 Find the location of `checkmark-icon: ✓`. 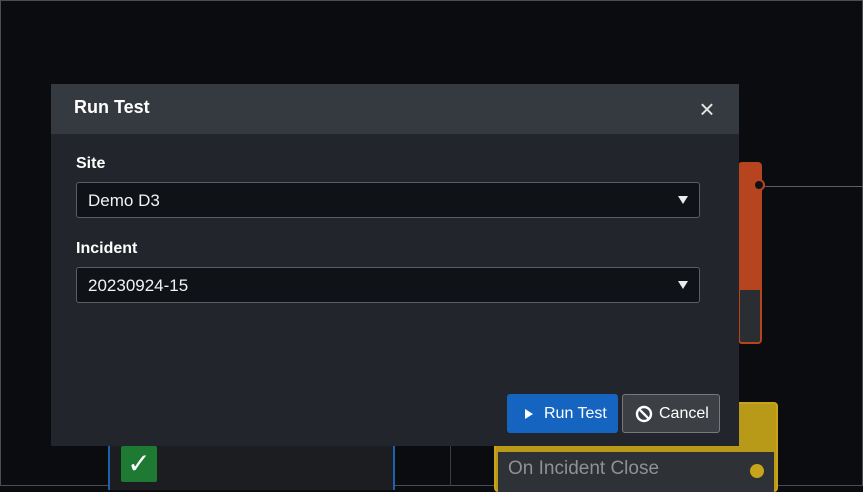

checkmark-icon: ✓ is located at coordinates (139, 464).